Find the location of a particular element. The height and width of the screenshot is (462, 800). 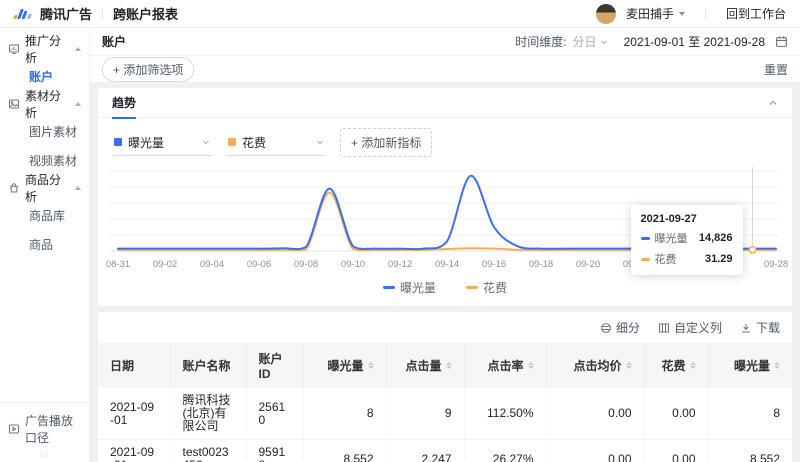

sidebar-item-商品: 商品 is located at coordinates (44, 244).